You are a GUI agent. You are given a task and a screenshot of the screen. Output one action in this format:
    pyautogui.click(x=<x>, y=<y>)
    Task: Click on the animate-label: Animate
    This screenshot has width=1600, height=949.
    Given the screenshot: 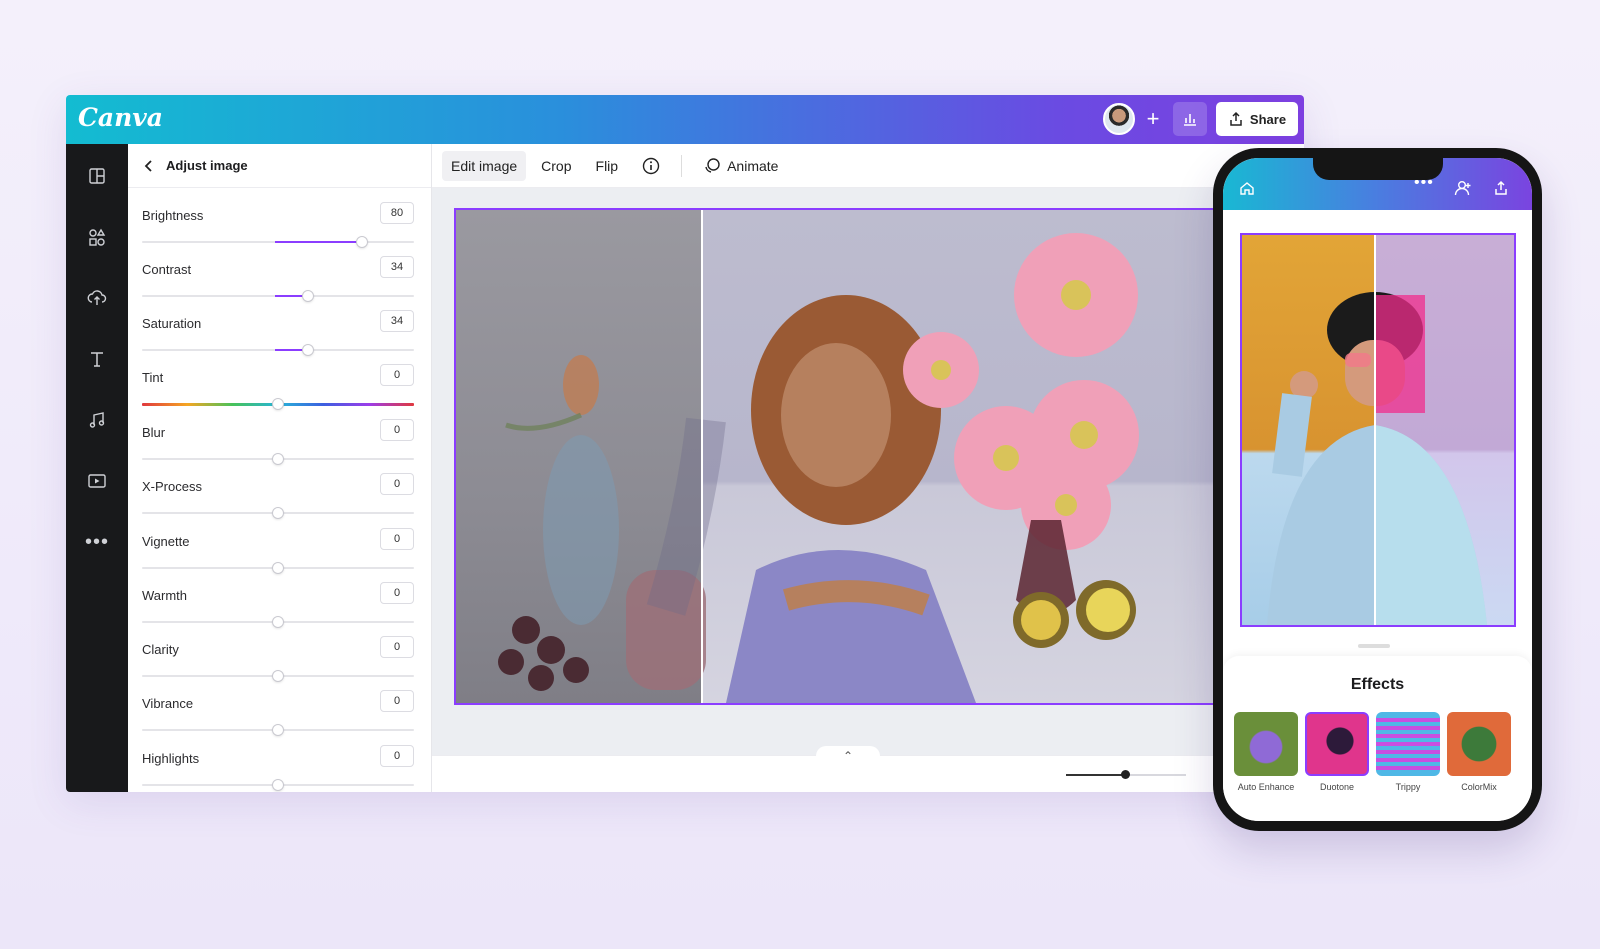 What is the action you would take?
    pyautogui.click(x=753, y=165)
    